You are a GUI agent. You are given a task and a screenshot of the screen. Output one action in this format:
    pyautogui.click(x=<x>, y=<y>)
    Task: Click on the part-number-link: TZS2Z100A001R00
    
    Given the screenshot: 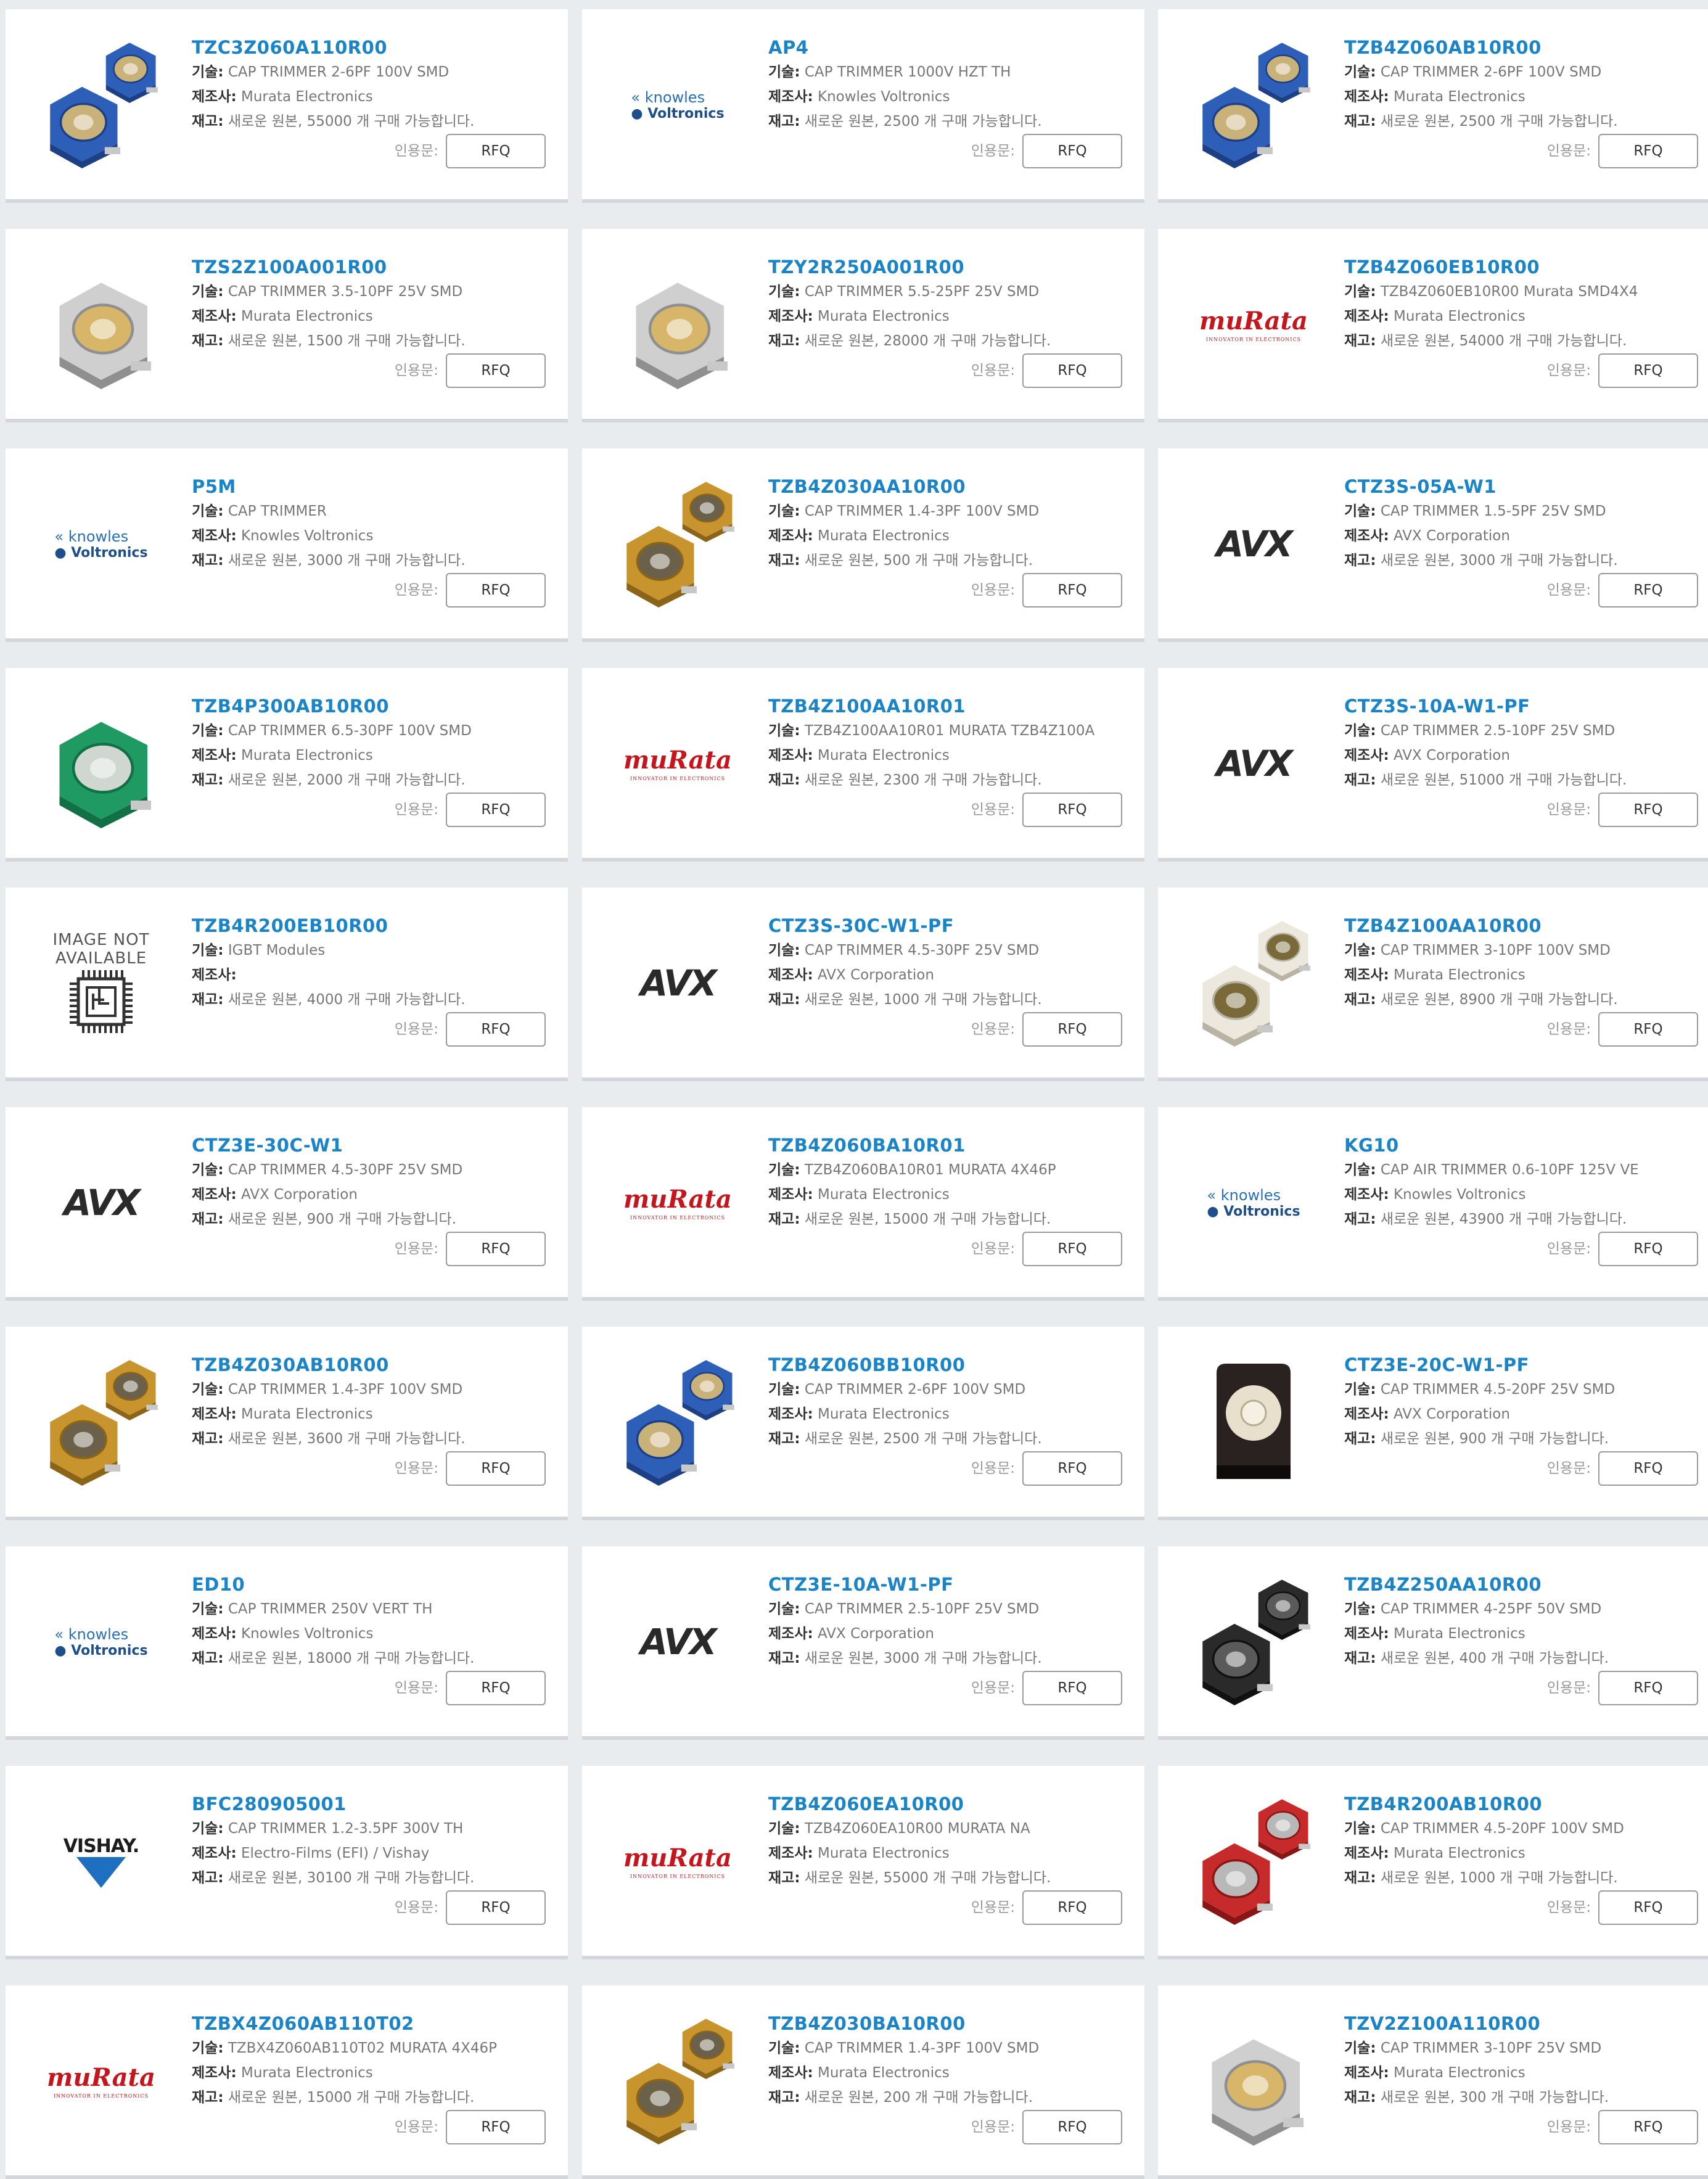 What is the action you would take?
    pyautogui.click(x=370, y=267)
    